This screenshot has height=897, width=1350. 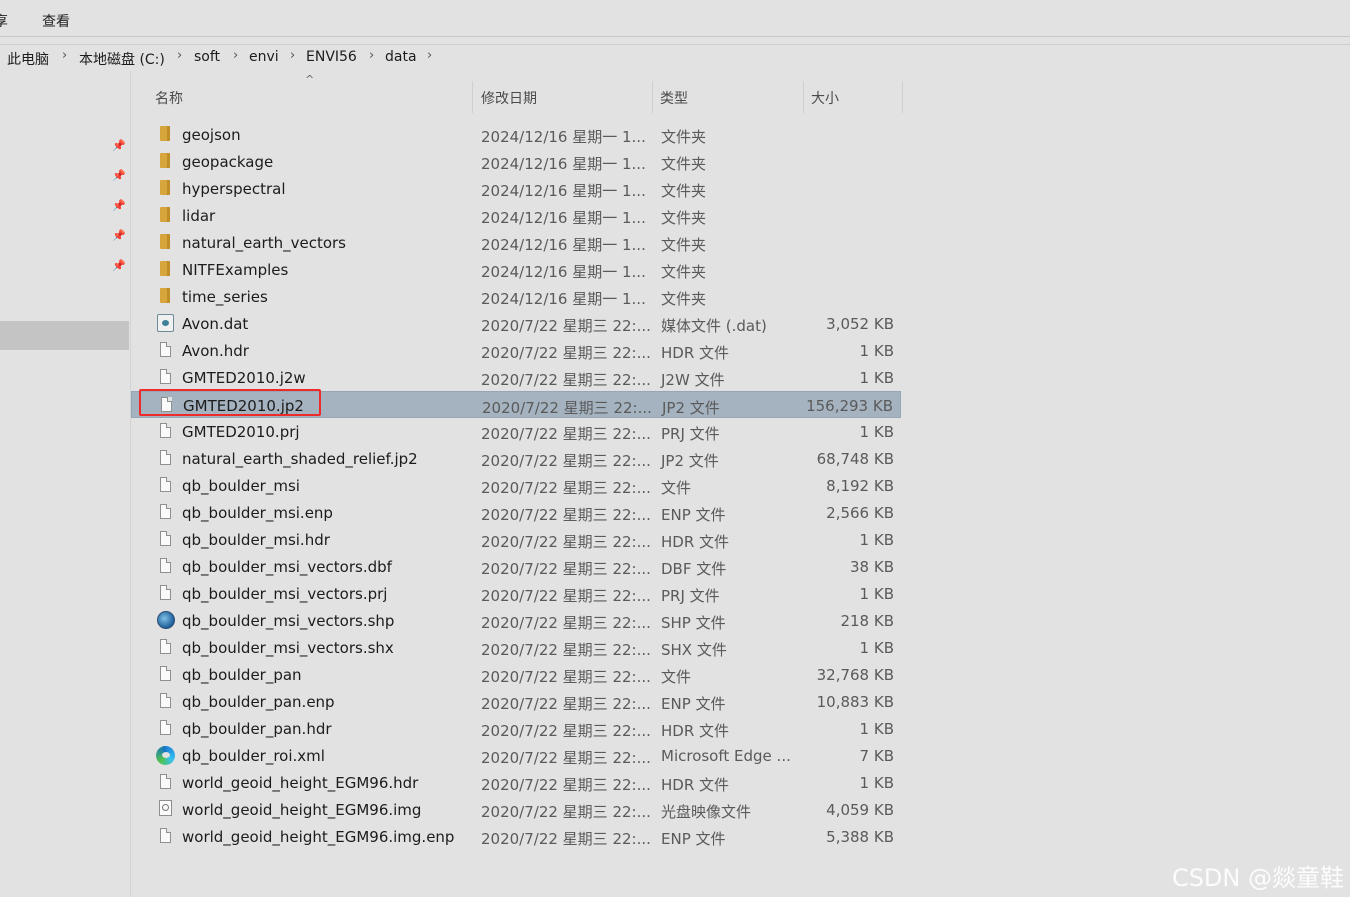 I want to click on file-type: SHX 文件, so click(x=694, y=650).